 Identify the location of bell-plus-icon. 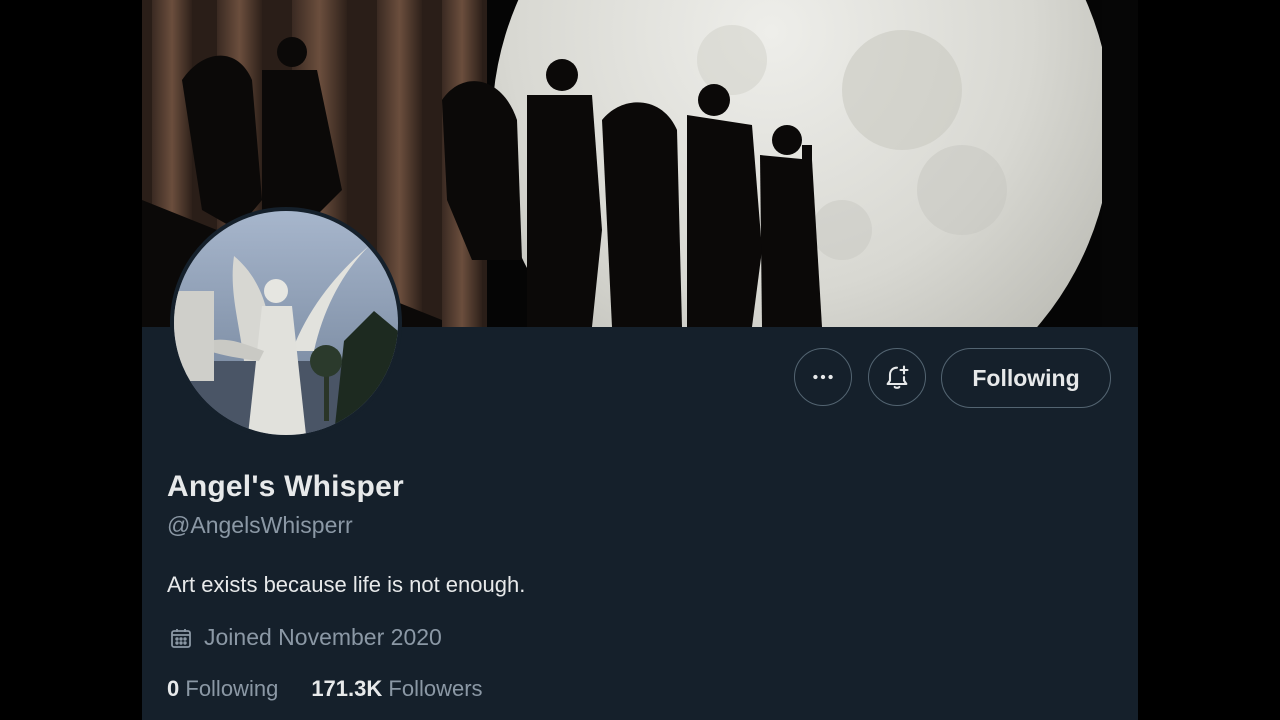
(897, 377).